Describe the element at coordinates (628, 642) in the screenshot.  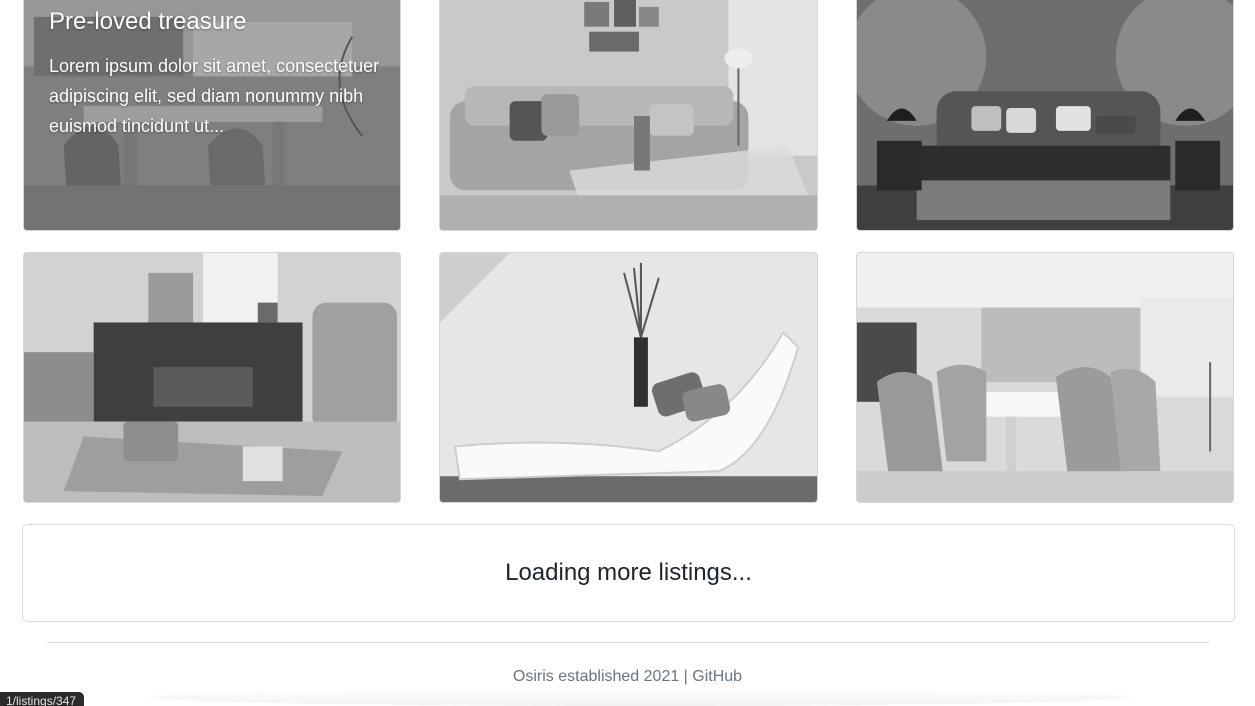
I see `footer-divider` at that location.